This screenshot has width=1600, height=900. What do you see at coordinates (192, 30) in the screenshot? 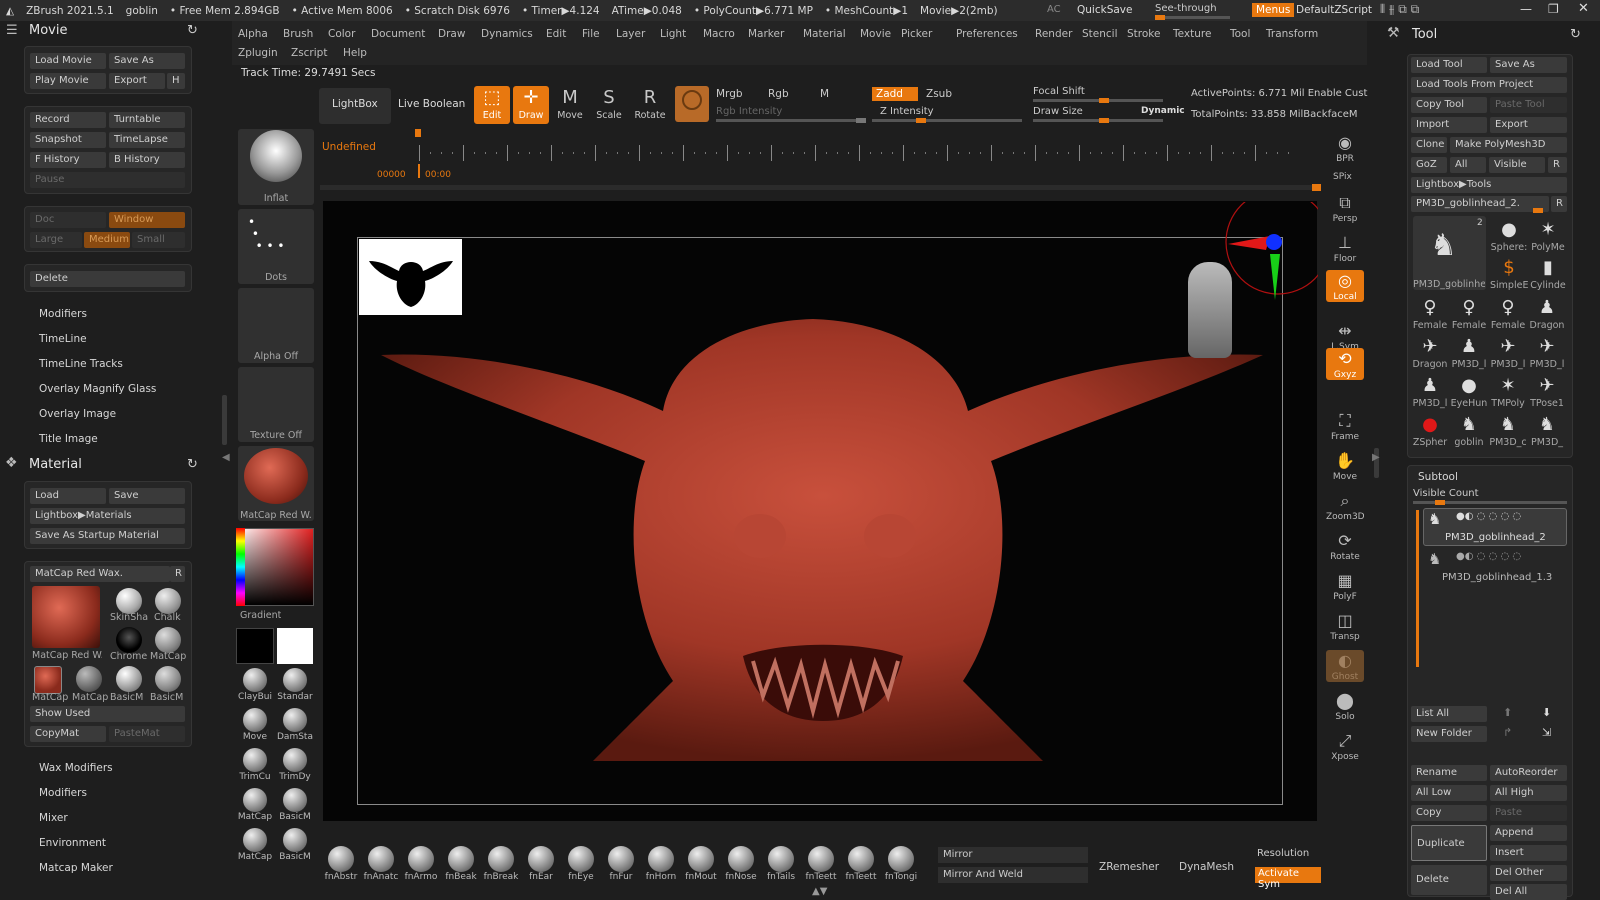
I see `movie-refresh-icon: ↻` at bounding box center [192, 30].